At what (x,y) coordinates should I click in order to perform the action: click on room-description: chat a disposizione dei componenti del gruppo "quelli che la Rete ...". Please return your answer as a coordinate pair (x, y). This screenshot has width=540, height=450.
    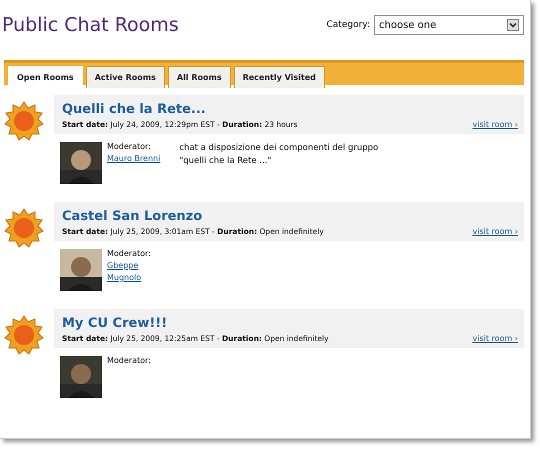
    Looking at the image, I should click on (279, 155).